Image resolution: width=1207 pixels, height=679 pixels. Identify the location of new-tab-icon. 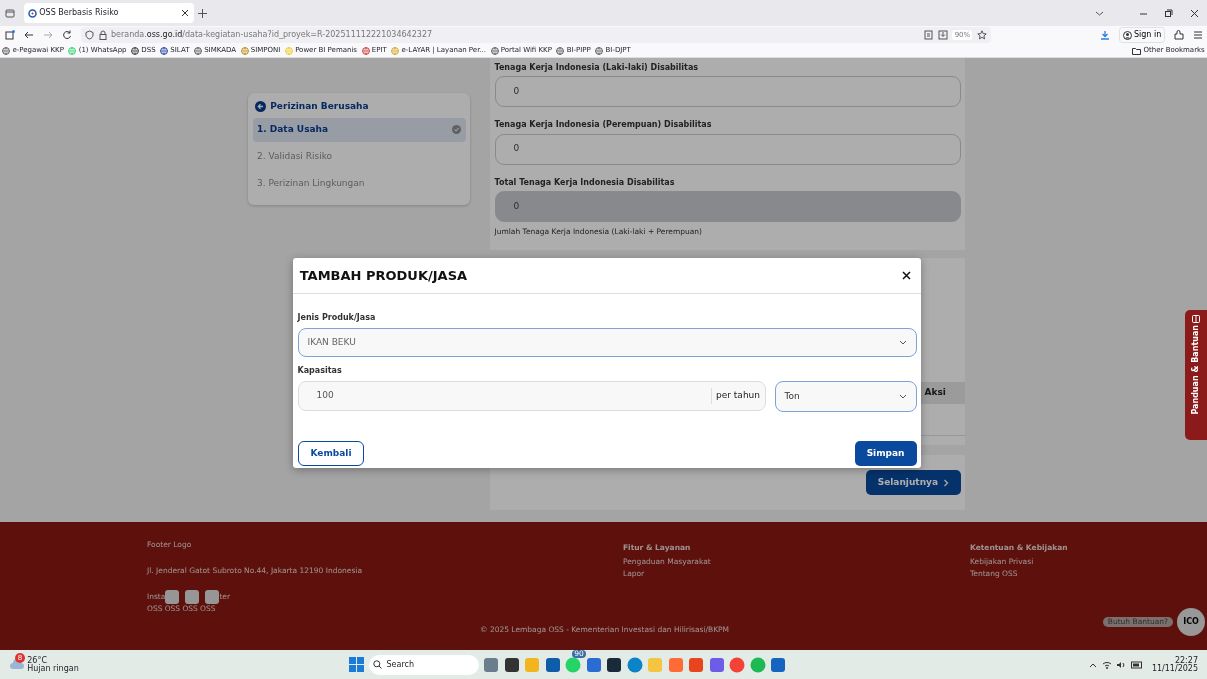
(202, 13).